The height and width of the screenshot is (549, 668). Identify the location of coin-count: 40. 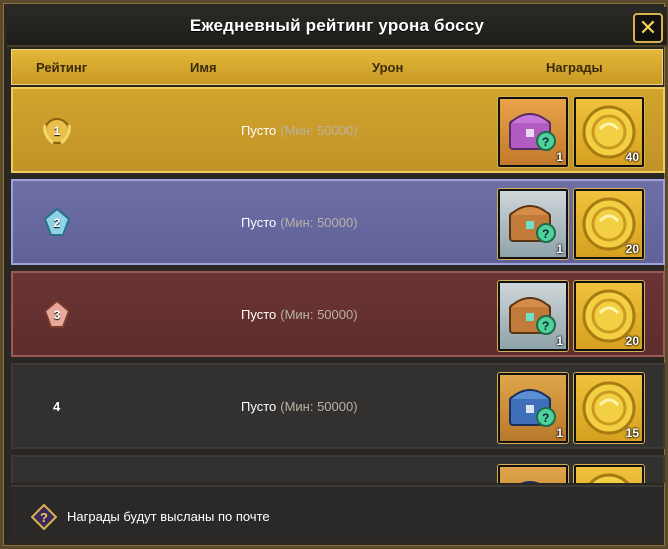
(632, 157).